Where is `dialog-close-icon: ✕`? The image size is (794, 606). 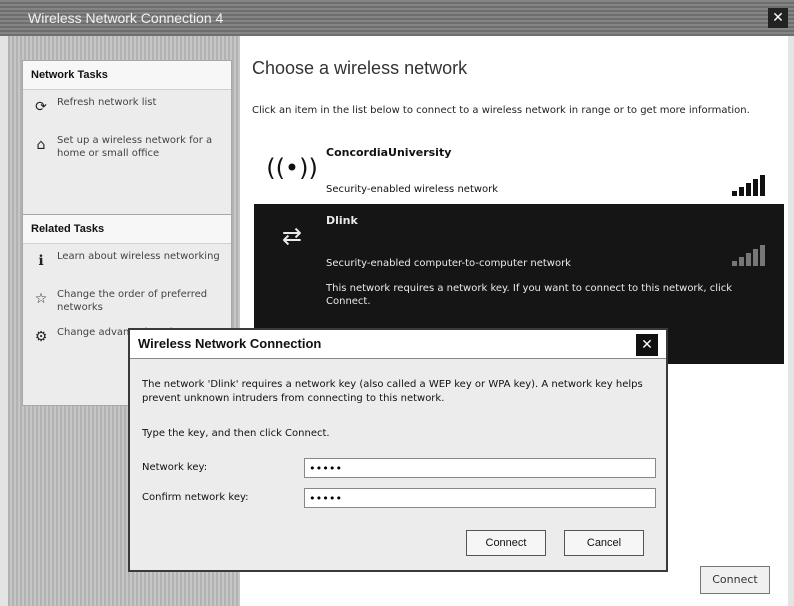
dialog-close-icon: ✕ is located at coordinates (647, 345).